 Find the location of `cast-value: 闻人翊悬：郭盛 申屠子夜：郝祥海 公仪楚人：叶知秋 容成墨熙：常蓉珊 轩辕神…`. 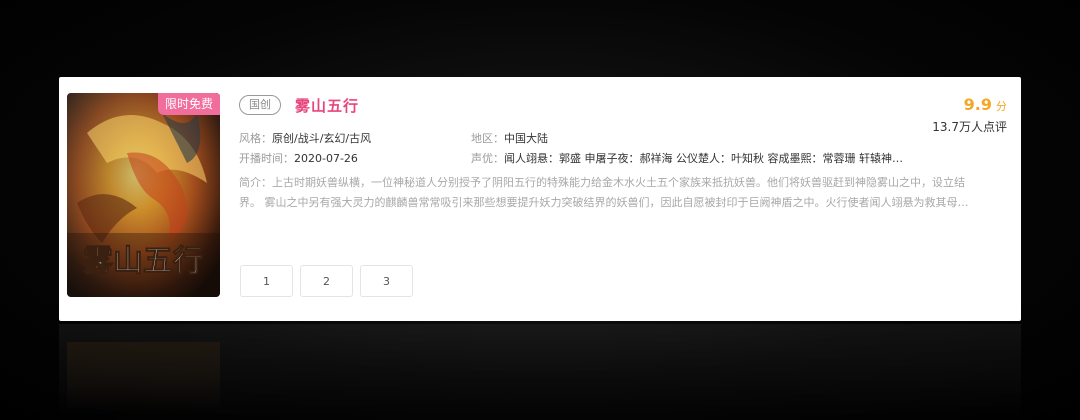

cast-value: 闻人翊悬：郭盛 申屠子夜：郝祥海 公仪楚人：叶知秋 容成墨熙：常蓉珊 轩辕神… is located at coordinates (703, 158).